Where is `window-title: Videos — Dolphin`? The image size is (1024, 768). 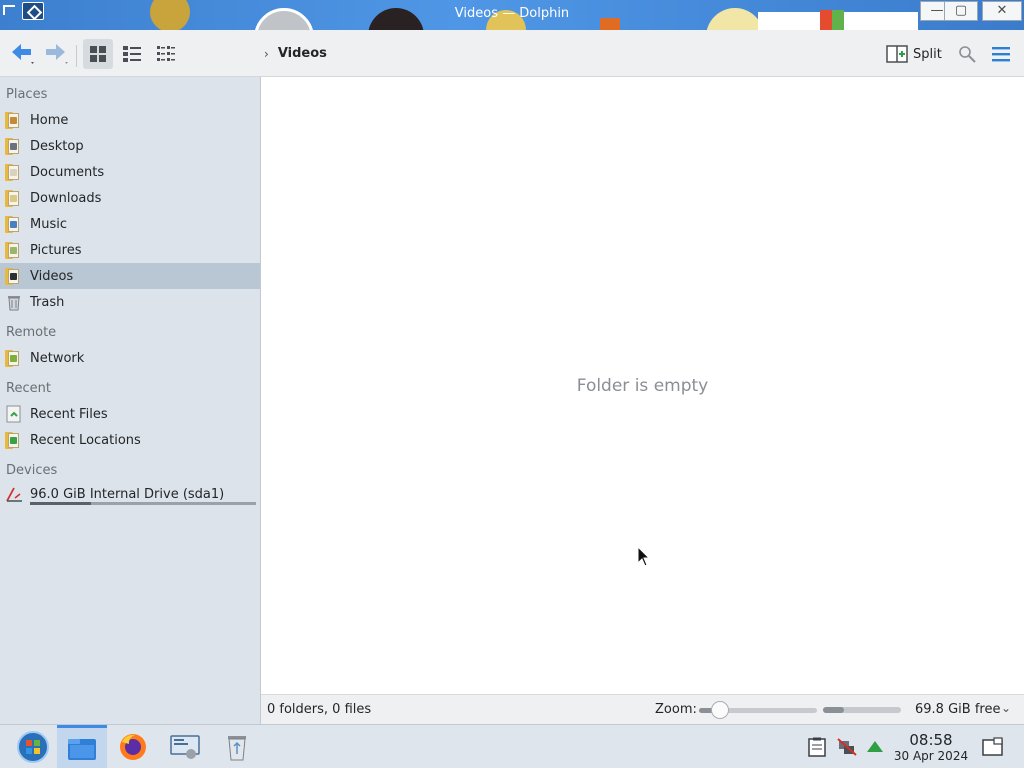
window-title: Videos — Dolphin is located at coordinates (512, 13).